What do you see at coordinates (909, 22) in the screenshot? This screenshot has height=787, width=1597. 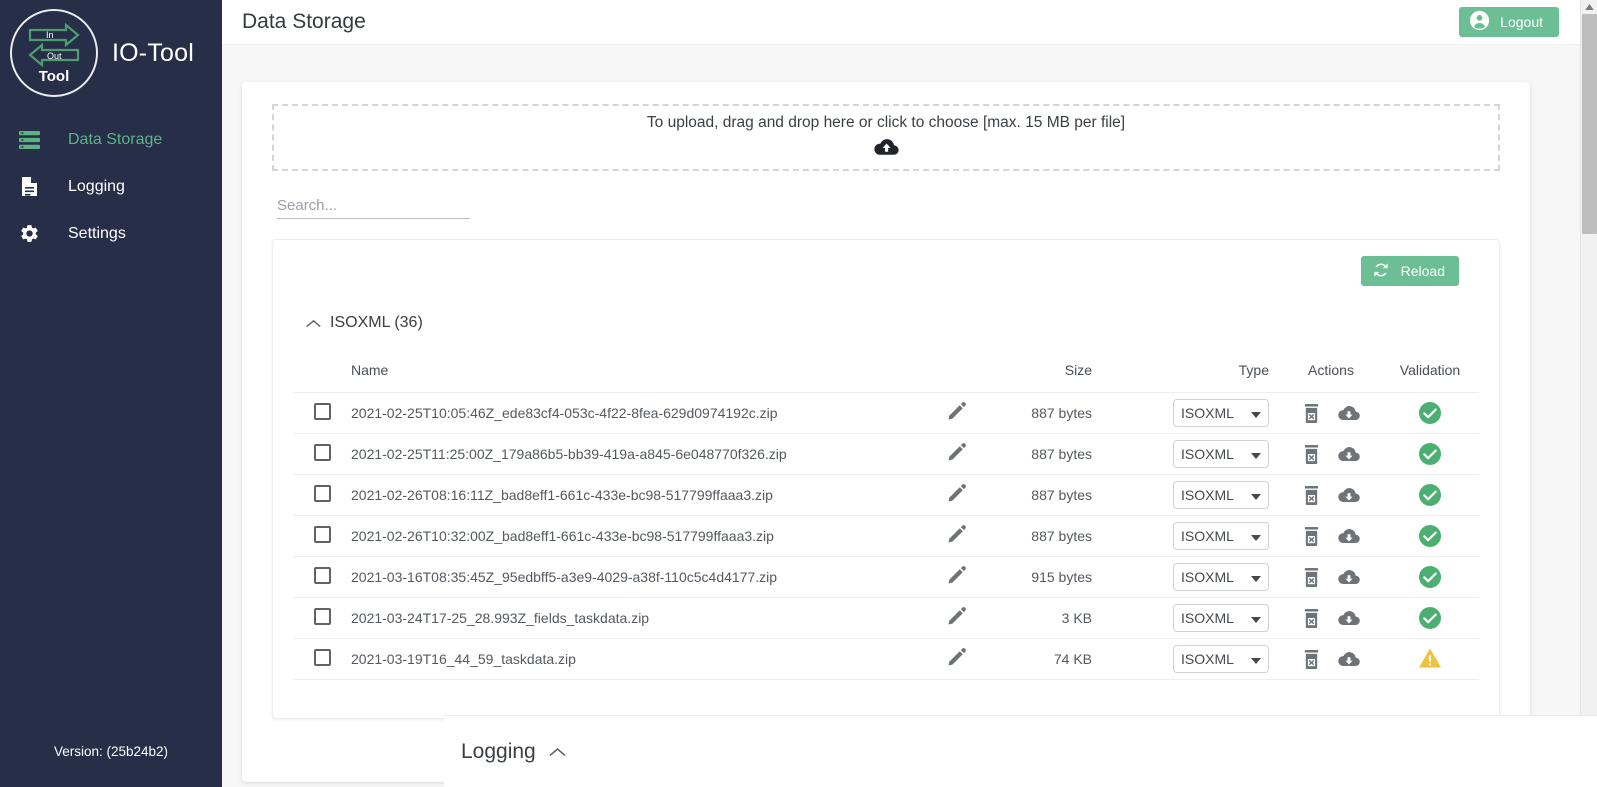 I see `topbar: Data Storage Logout` at bounding box center [909, 22].